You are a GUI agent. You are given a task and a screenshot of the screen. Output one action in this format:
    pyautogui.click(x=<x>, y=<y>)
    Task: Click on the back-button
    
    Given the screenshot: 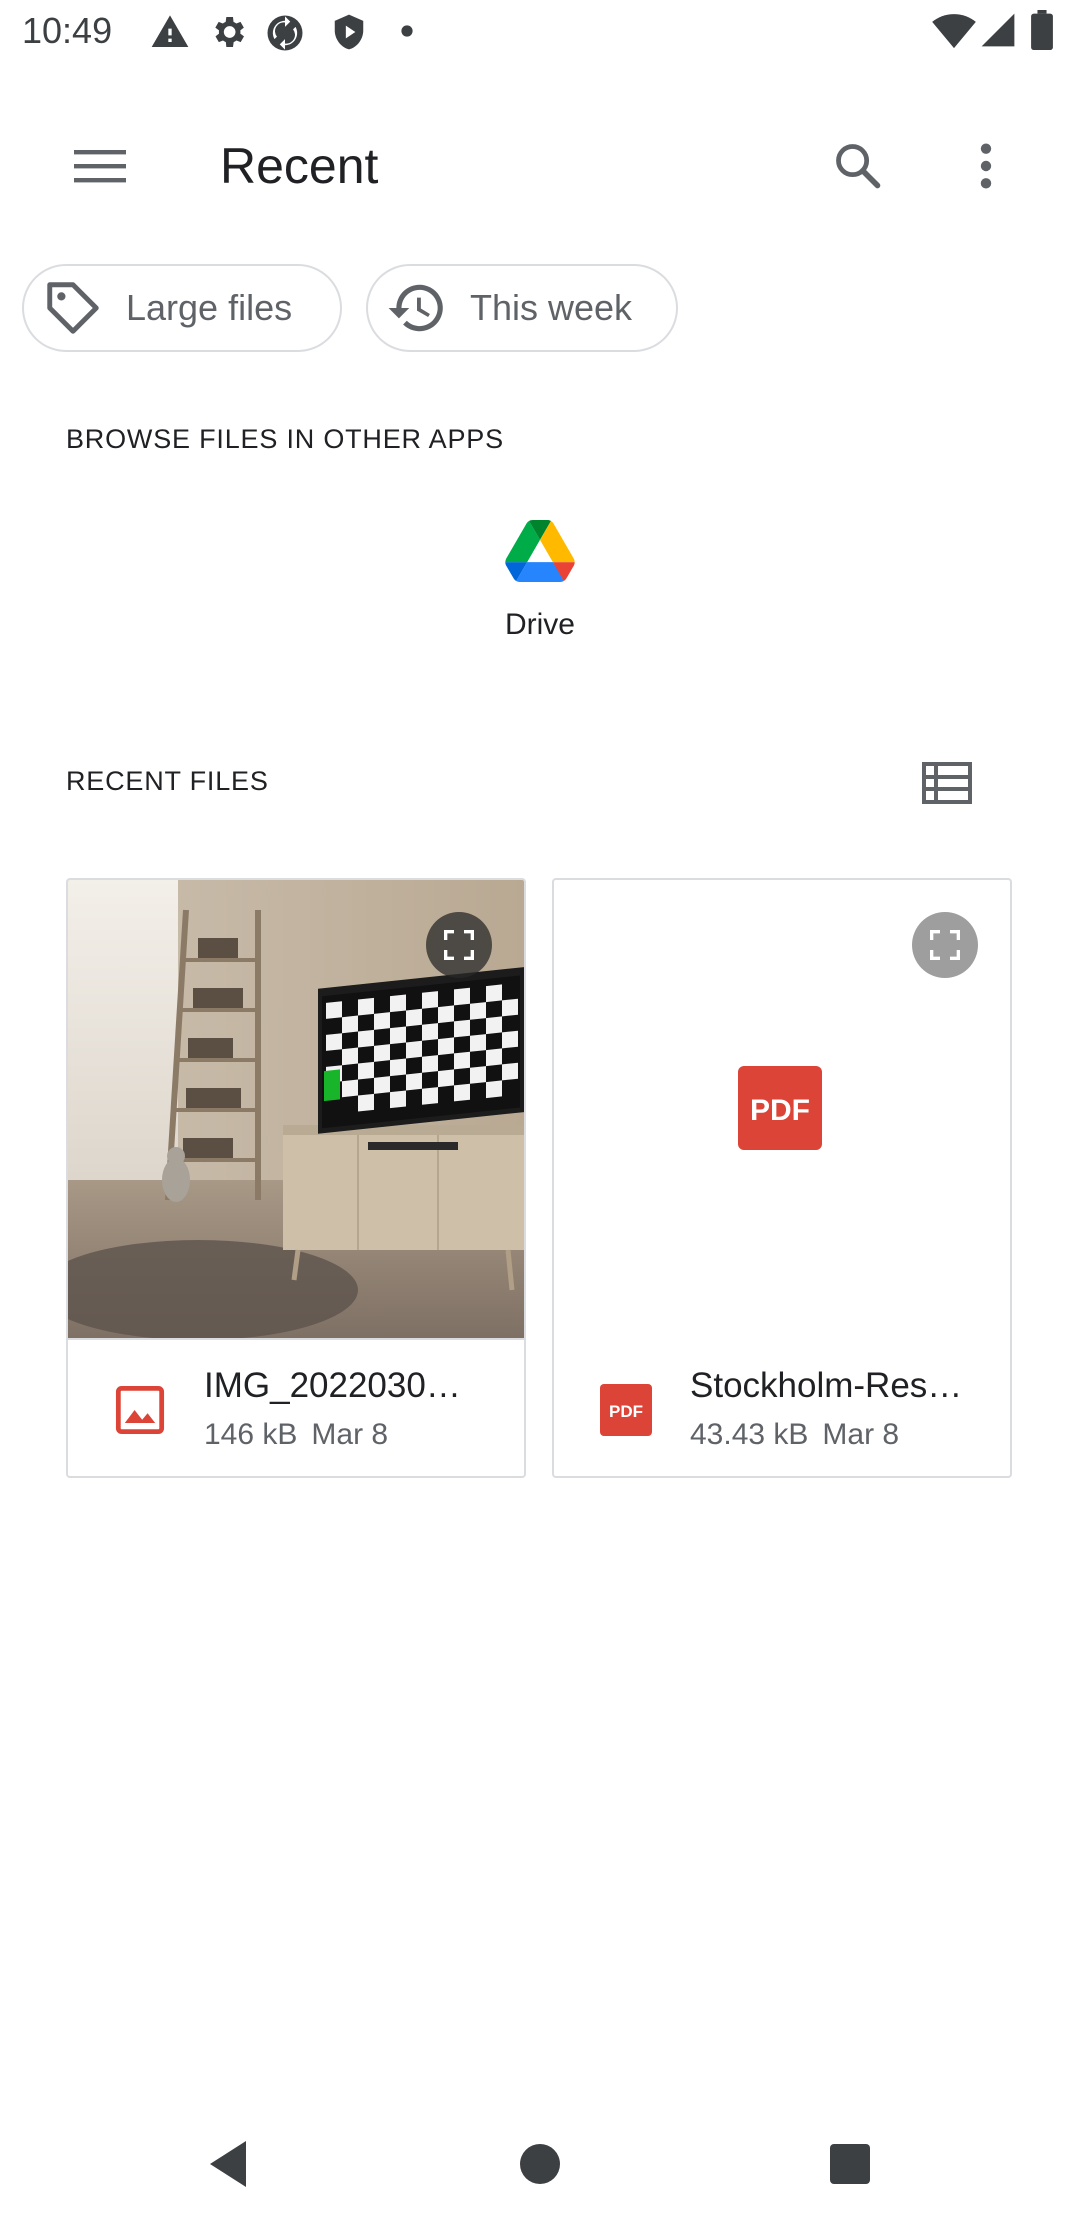 What is the action you would take?
    pyautogui.click(x=228, y=2164)
    